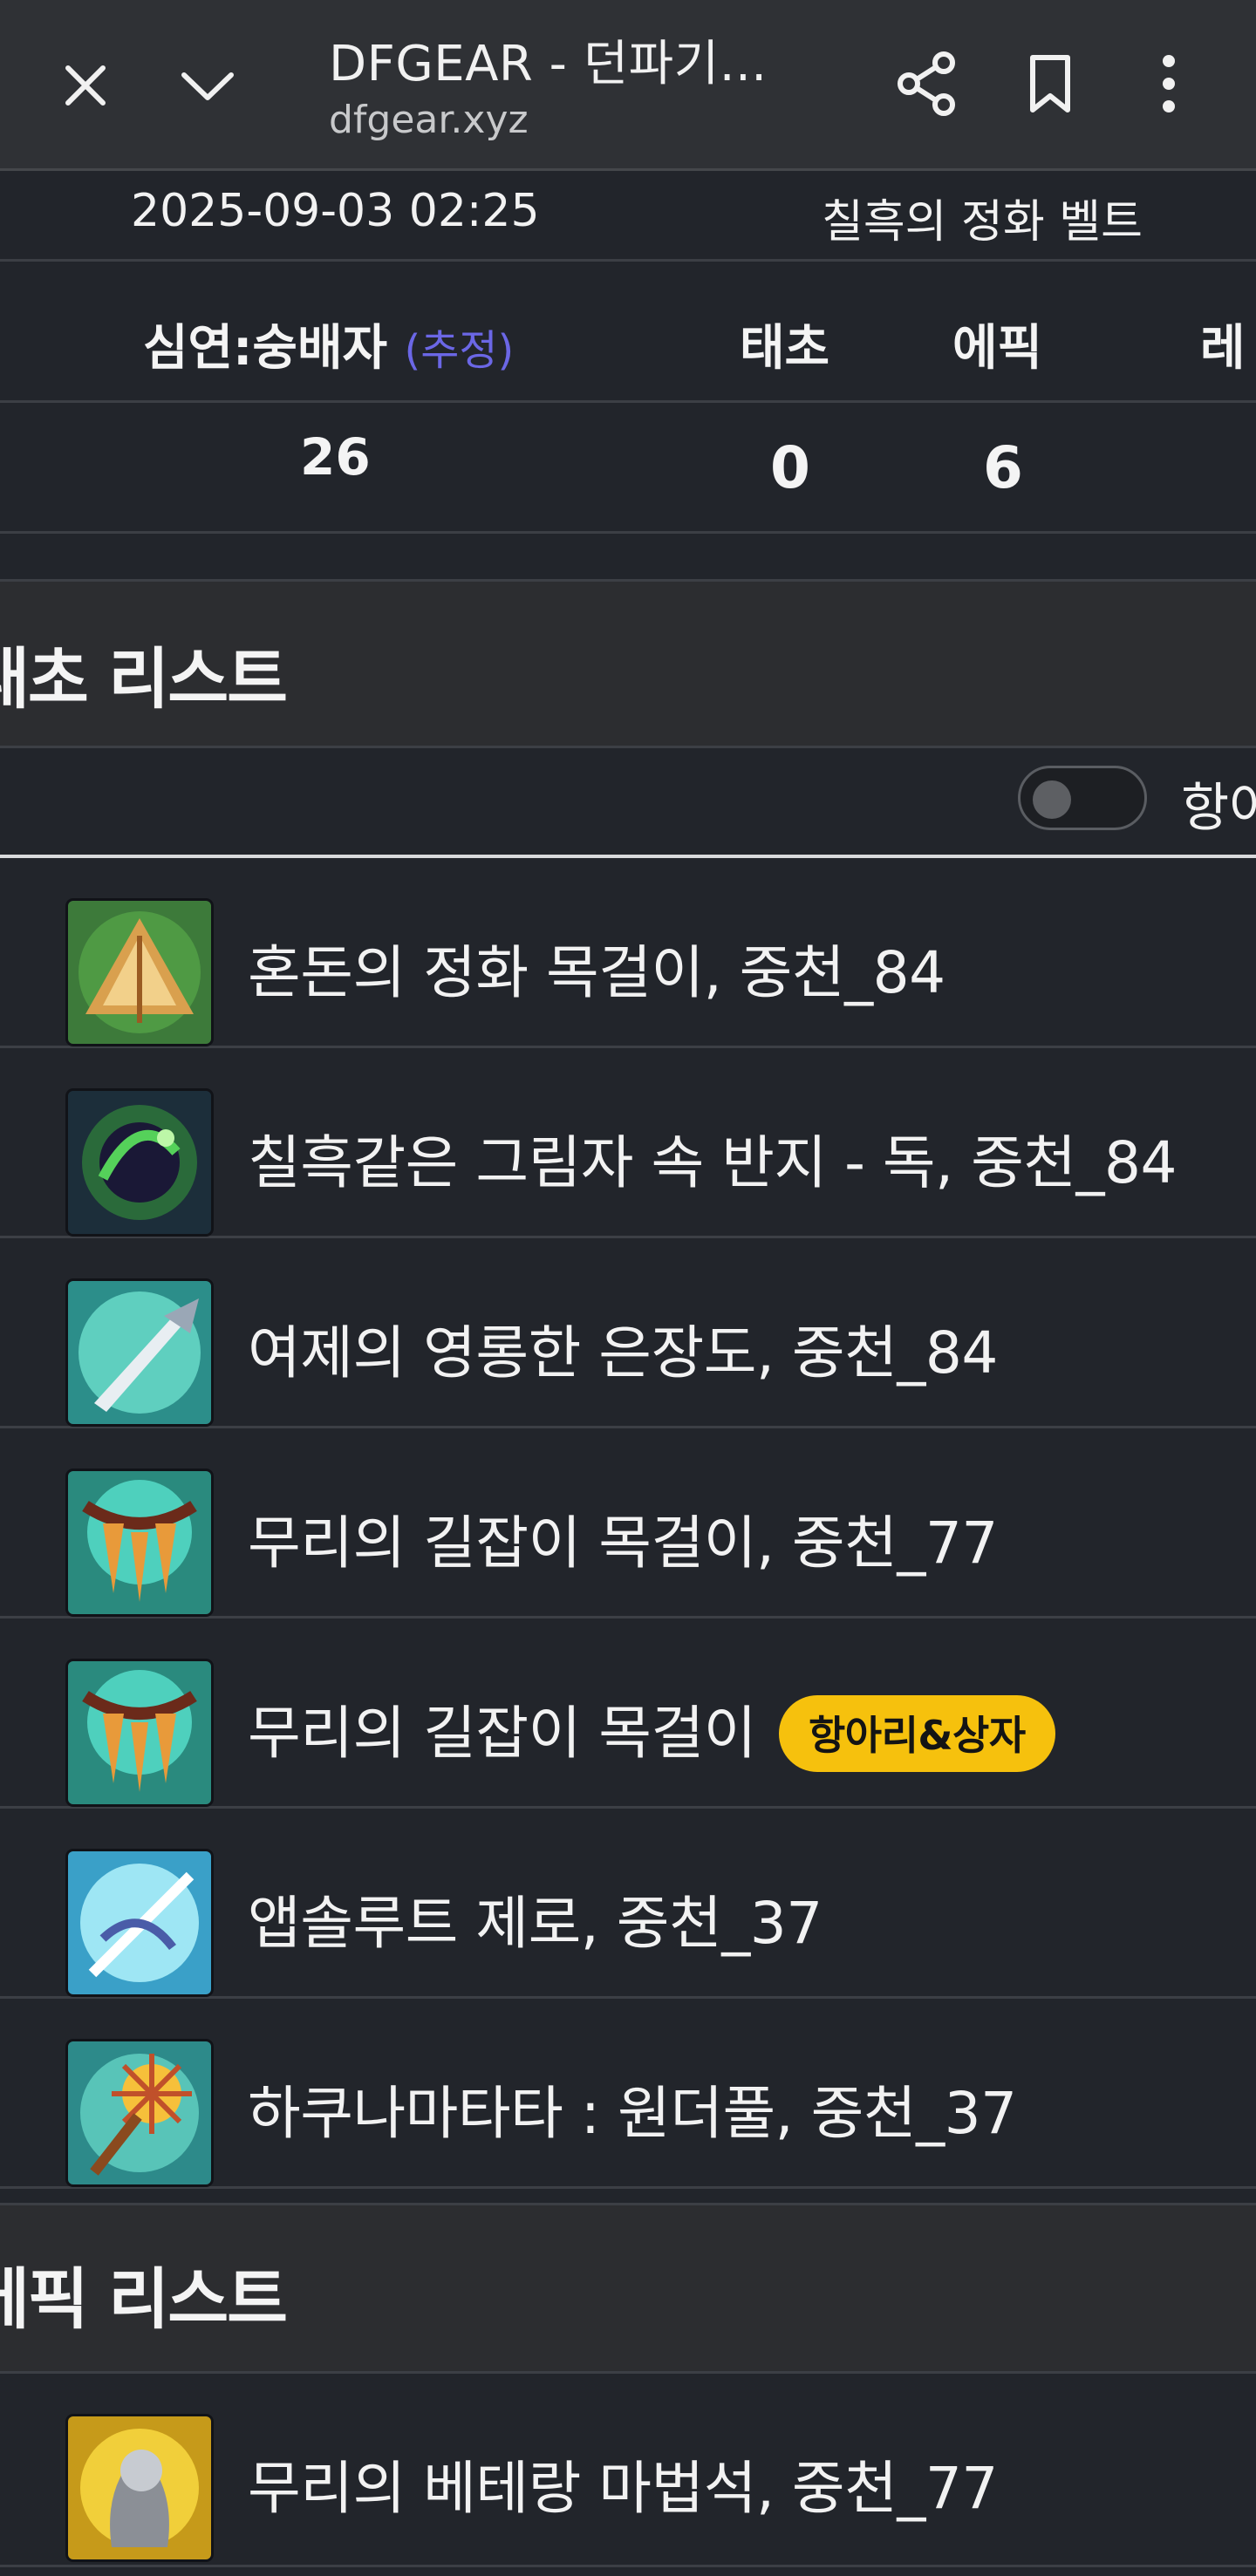  Describe the element at coordinates (144, 679) in the screenshot. I see `section-title: 태초 리스트` at that location.